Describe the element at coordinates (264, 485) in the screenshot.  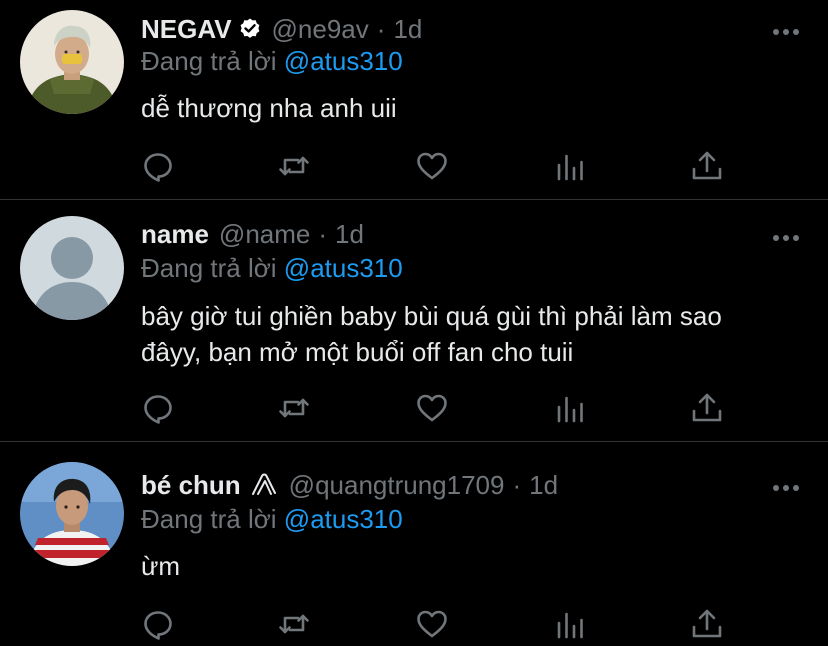
I see `paperclip-icon` at that location.